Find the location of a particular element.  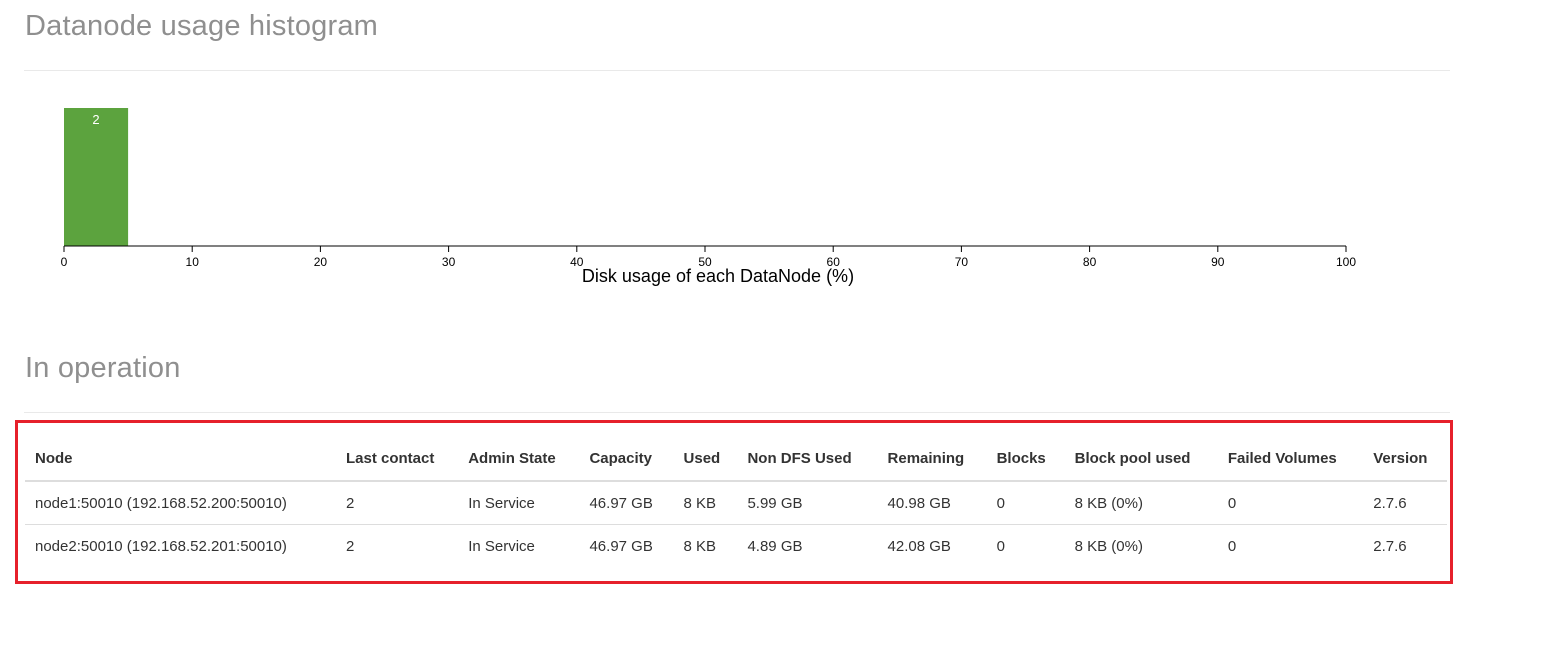

x-axis-tick-label: 70 is located at coordinates (962, 262).